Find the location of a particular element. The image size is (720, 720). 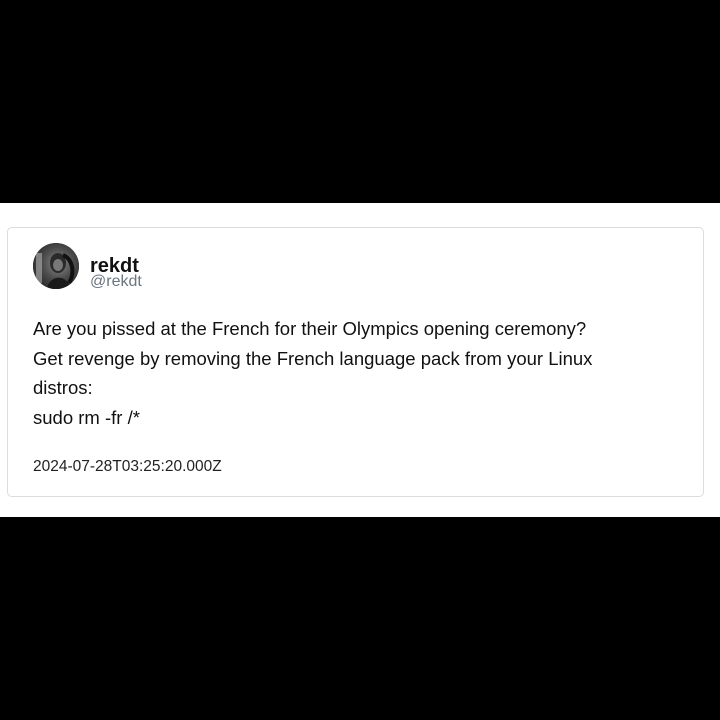

post-timestamp: 2024-07-28T03:25:20.000Z is located at coordinates (127, 467).